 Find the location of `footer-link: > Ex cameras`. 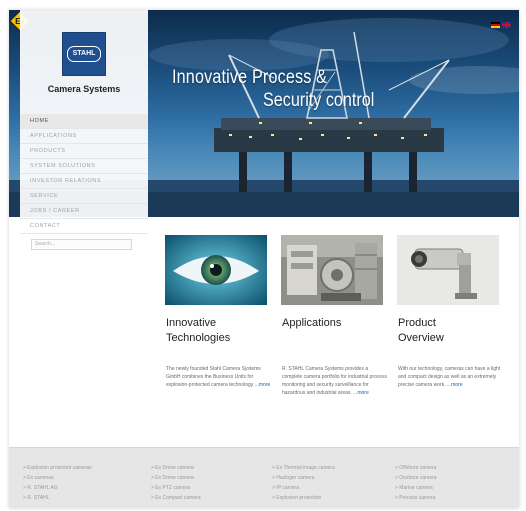

footer-link: > Ex cameras is located at coordinates (83, 478).